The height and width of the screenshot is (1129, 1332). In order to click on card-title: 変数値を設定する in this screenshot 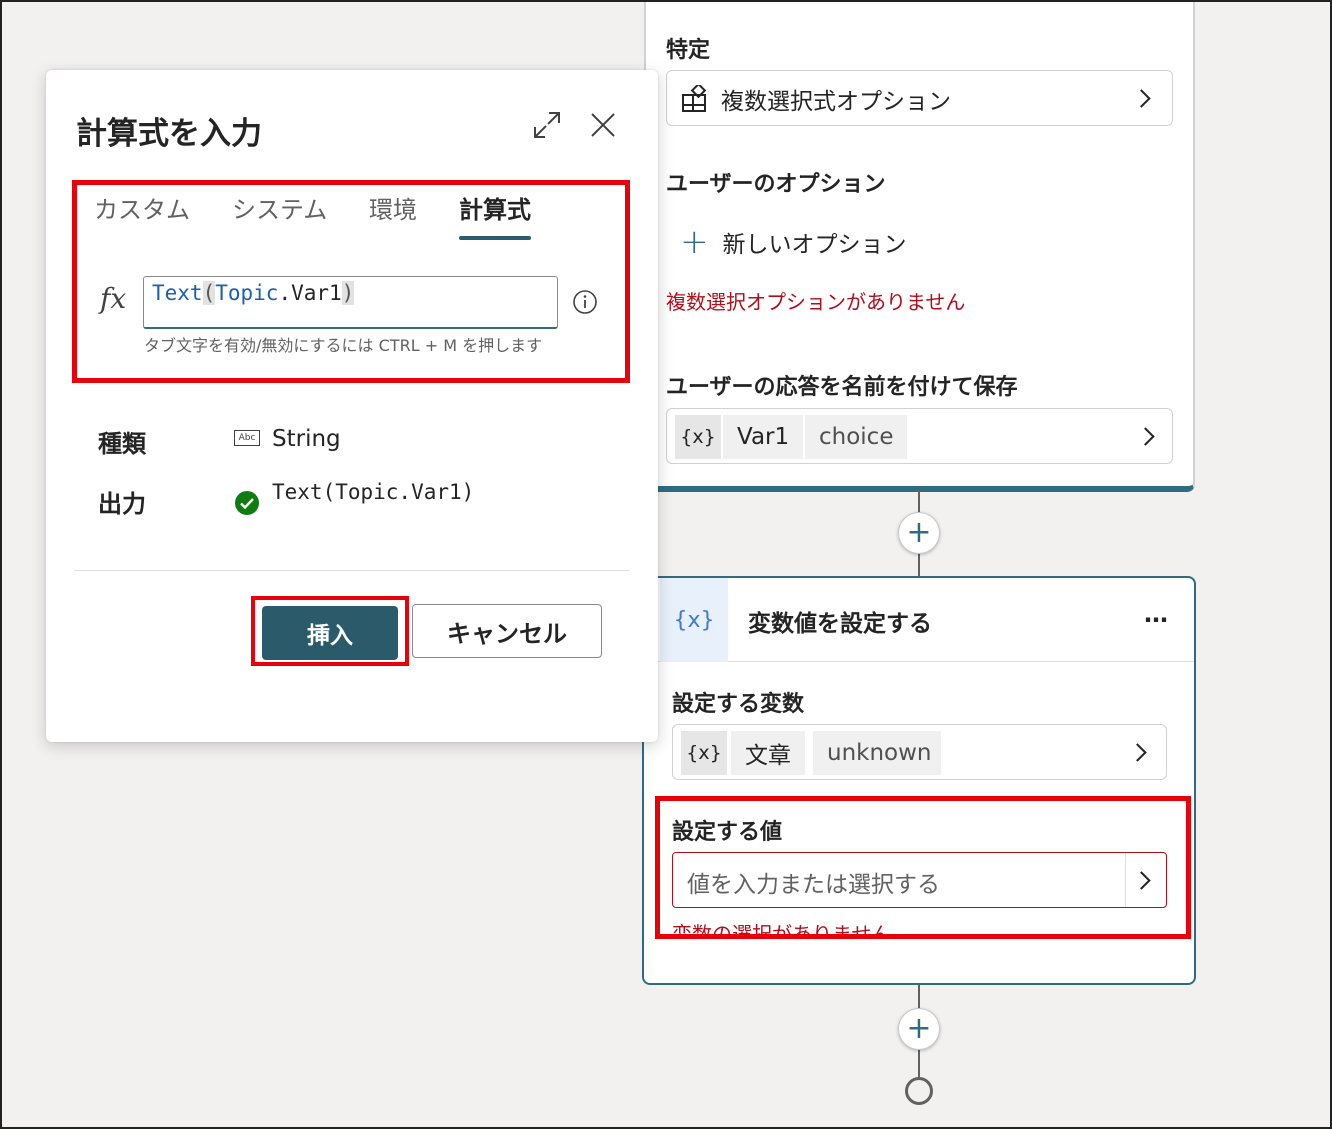, I will do `click(840, 624)`.